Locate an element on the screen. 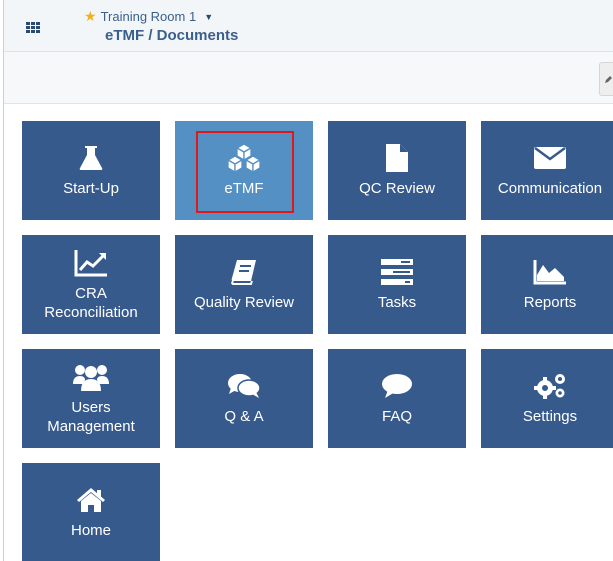 The image size is (613, 561). tile-communication: Communication is located at coordinates (547, 170).